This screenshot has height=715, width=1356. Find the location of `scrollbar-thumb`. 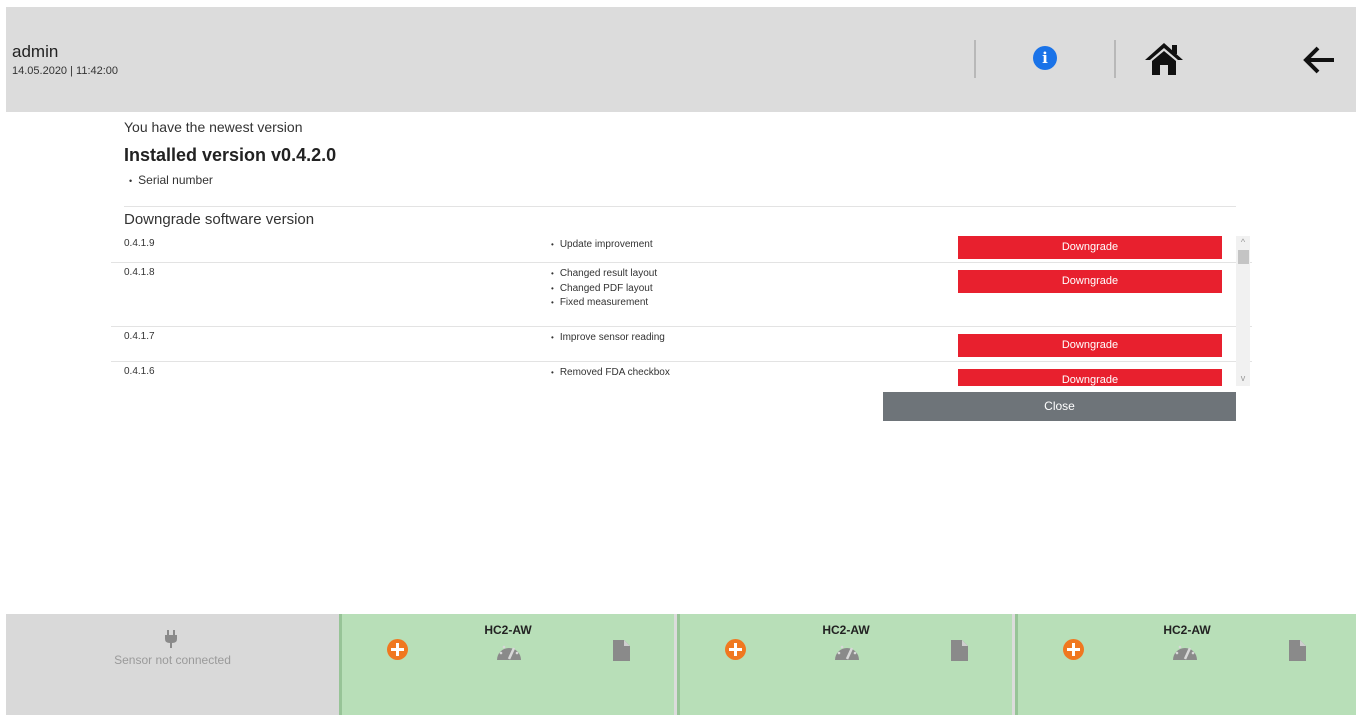

scrollbar-thumb is located at coordinates (1243, 257).